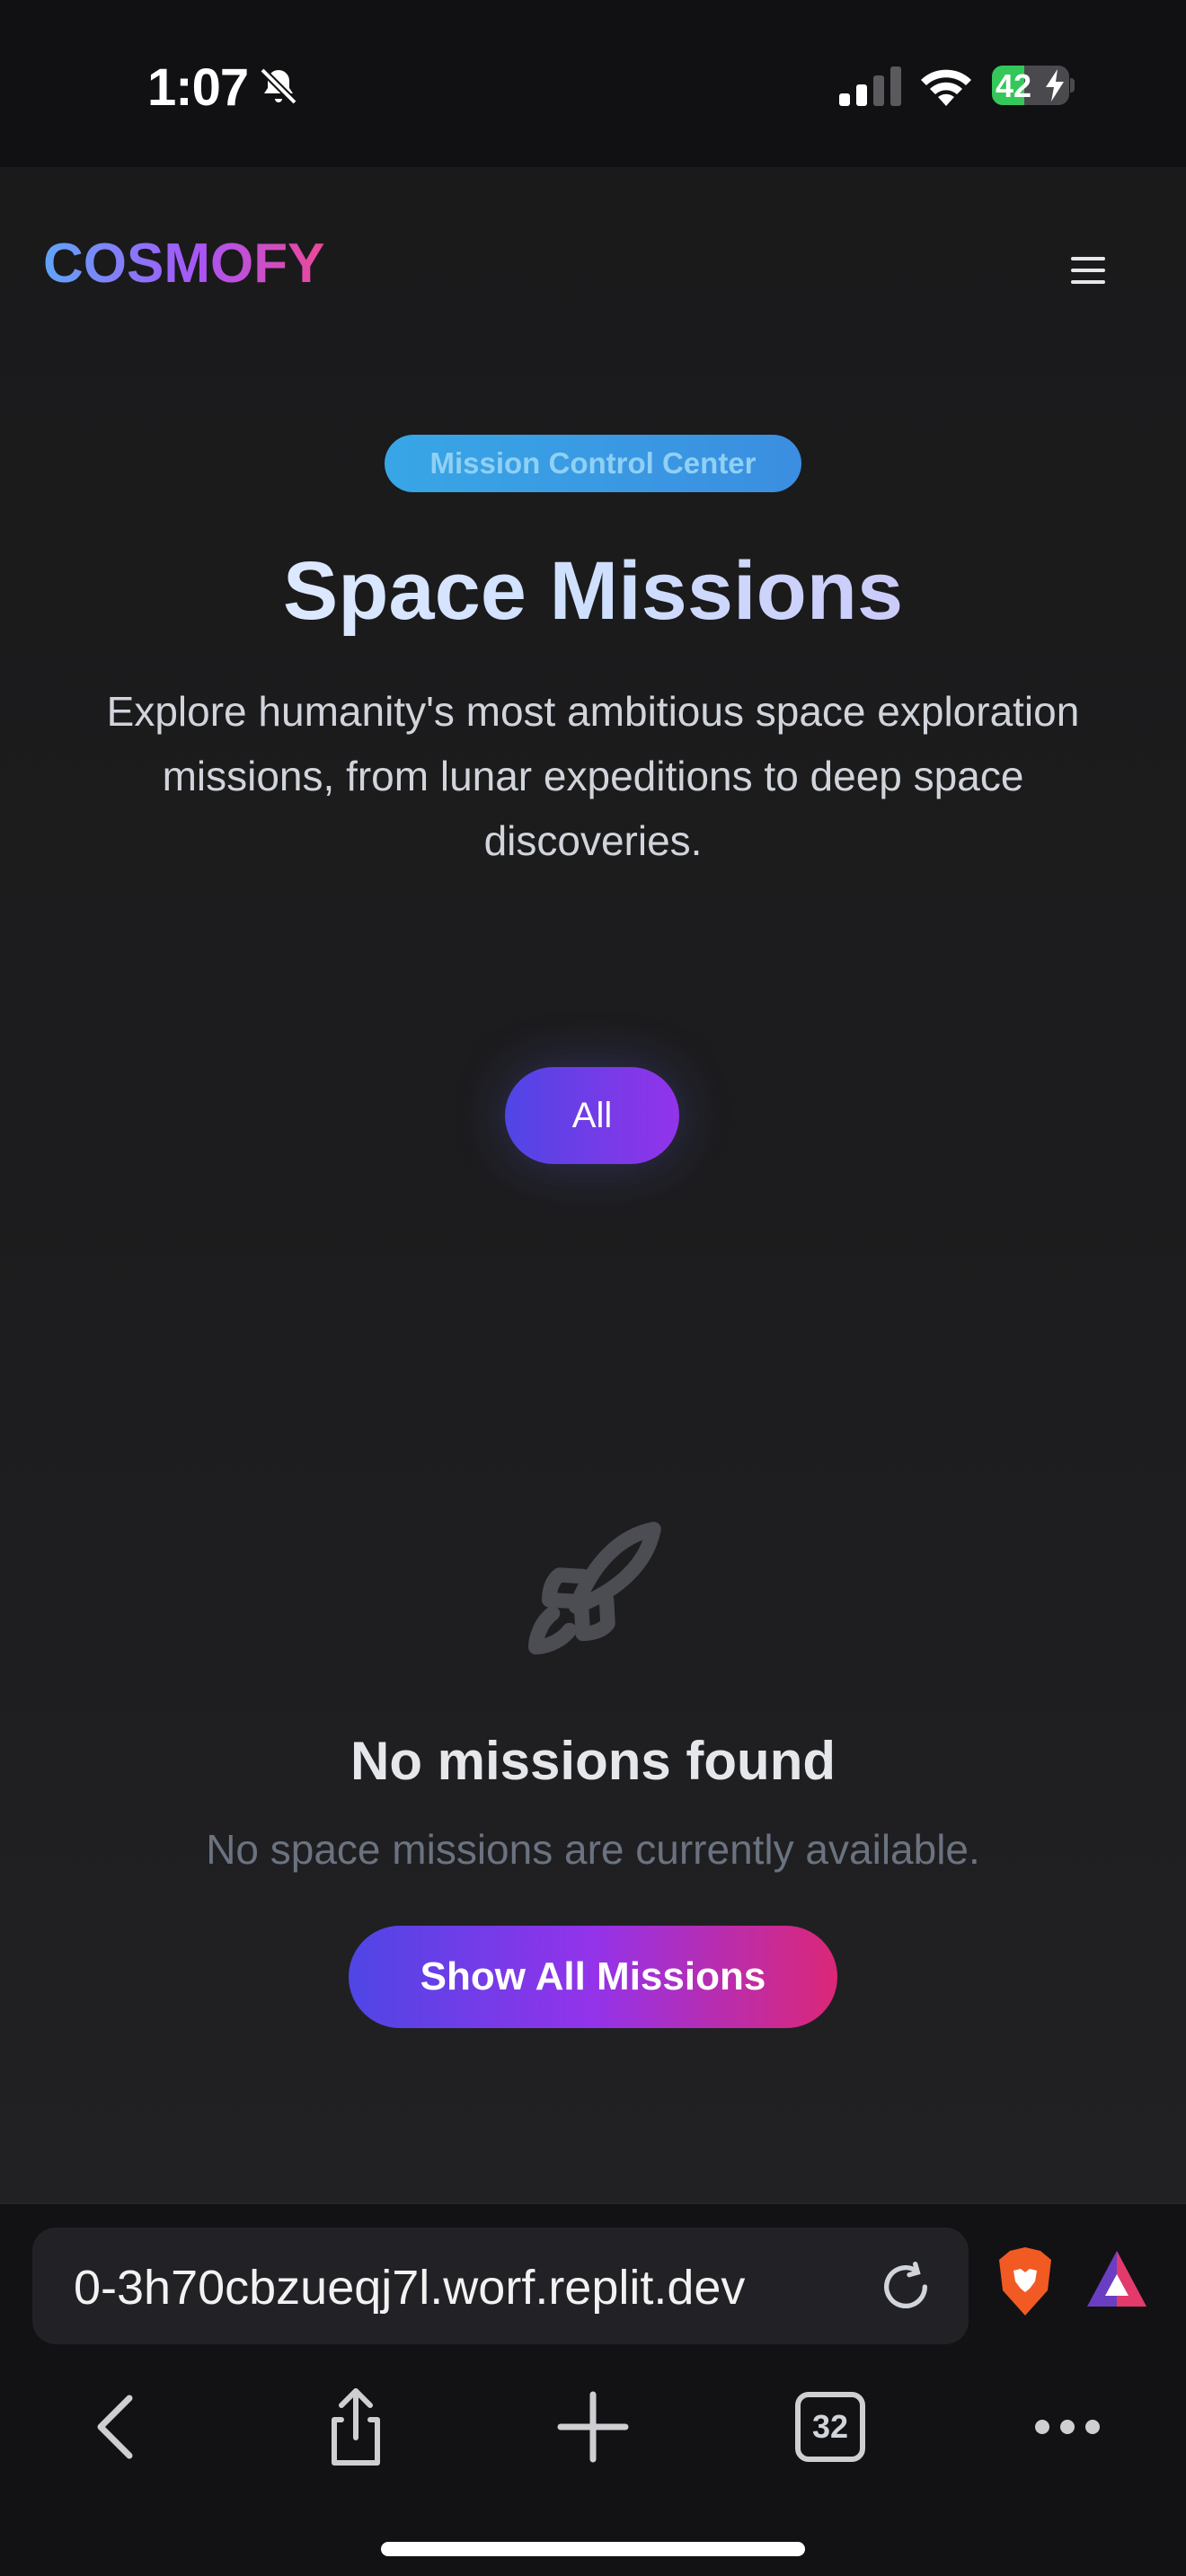  Describe the element at coordinates (198, 87) in the screenshot. I see `status-time: 1:07` at that location.